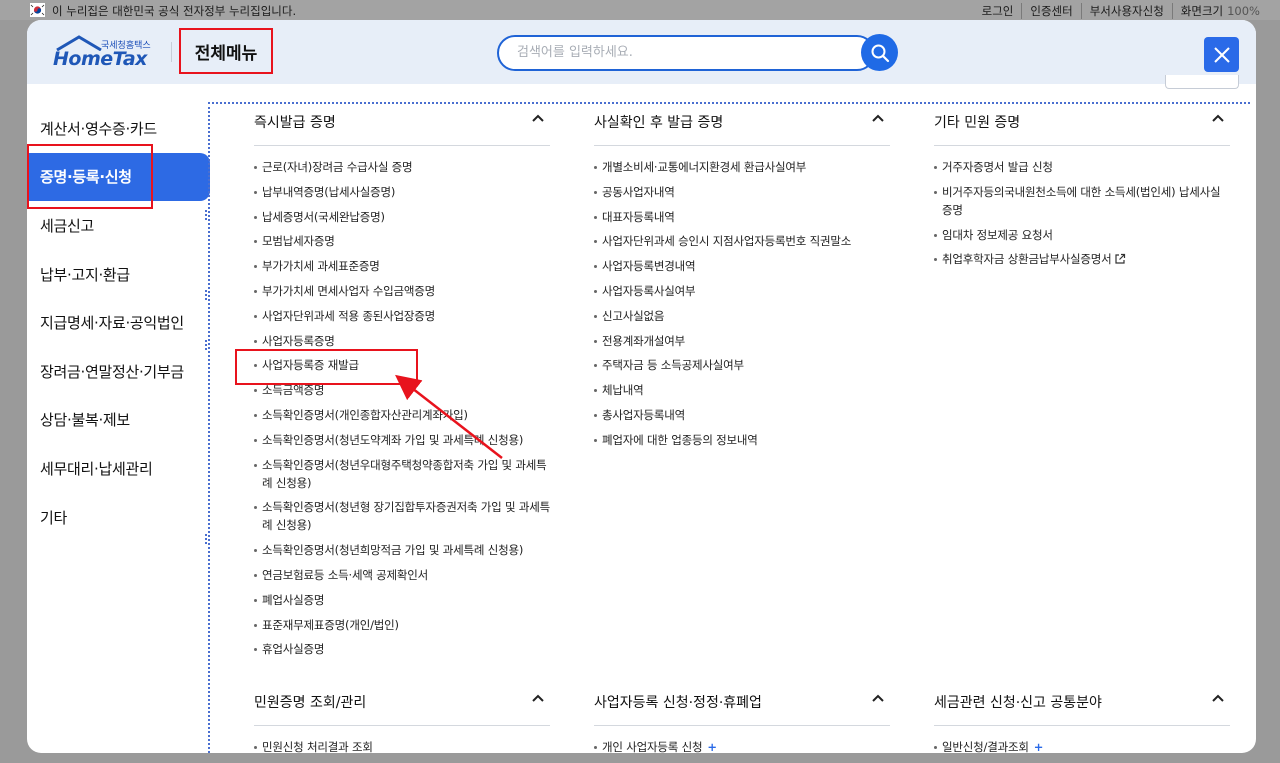  I want to click on menu-item-business-registration-cert: 사업자등록증명, so click(402, 341).